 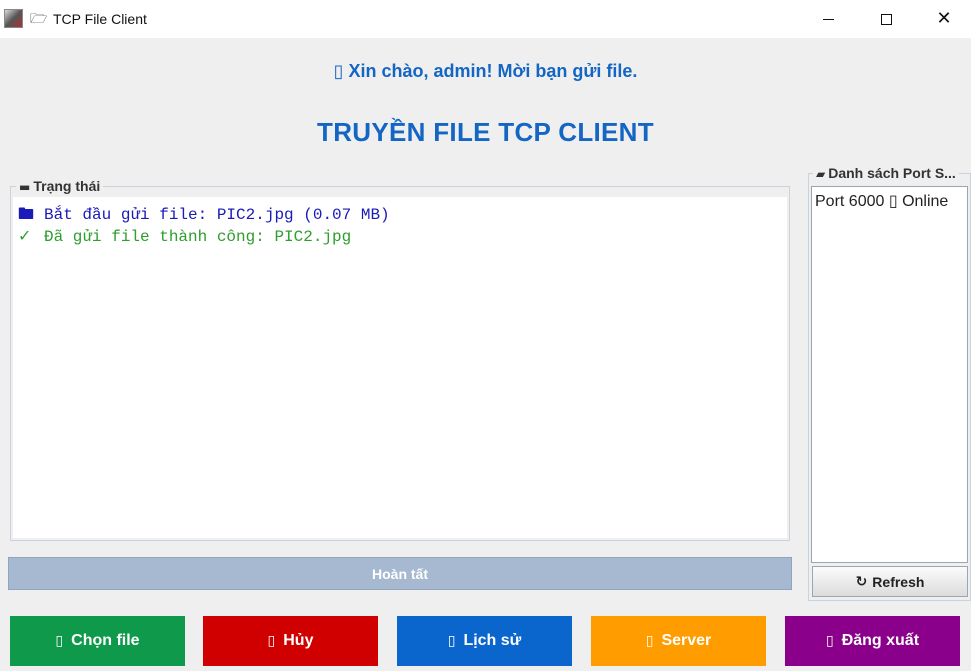 What do you see at coordinates (686, 640) in the screenshot?
I see `server-label: Server` at bounding box center [686, 640].